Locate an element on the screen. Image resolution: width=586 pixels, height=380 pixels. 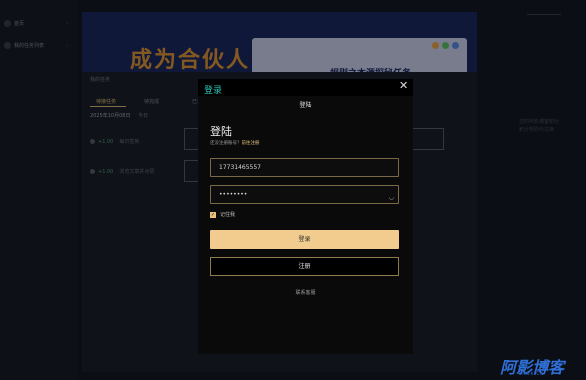
eye-icon: ◡ is located at coordinates (391, 197).